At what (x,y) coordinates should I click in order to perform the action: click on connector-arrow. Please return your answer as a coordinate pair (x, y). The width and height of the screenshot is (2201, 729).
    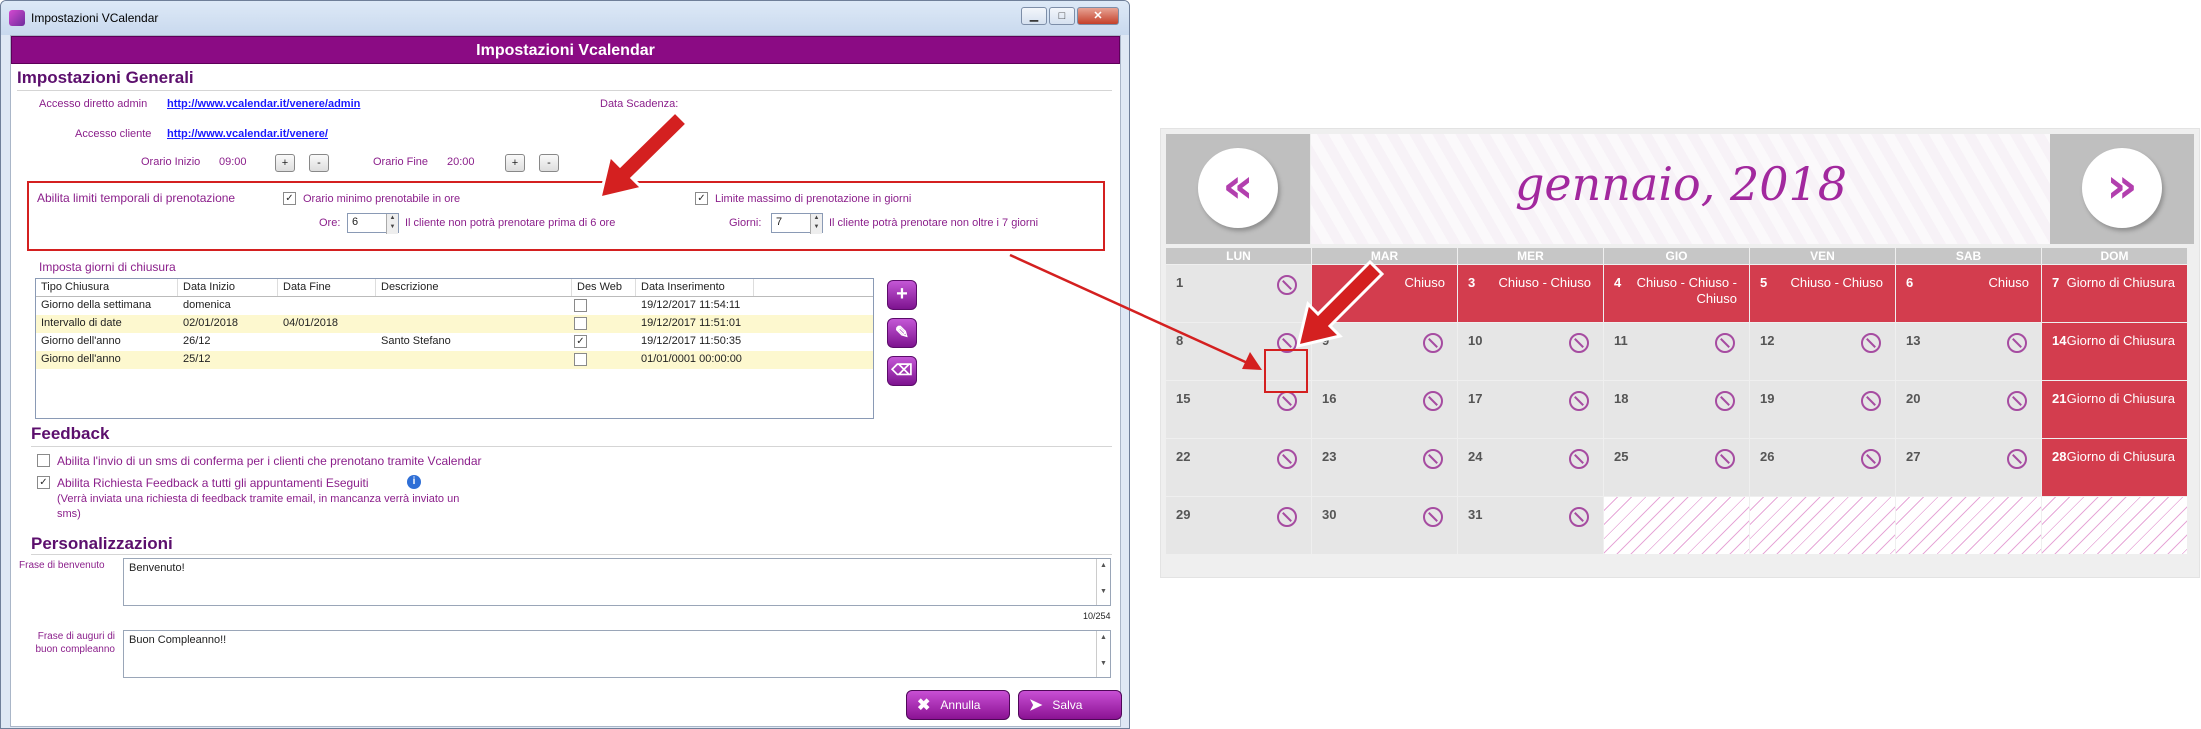
    Looking at the image, I should click on (1197, 311).